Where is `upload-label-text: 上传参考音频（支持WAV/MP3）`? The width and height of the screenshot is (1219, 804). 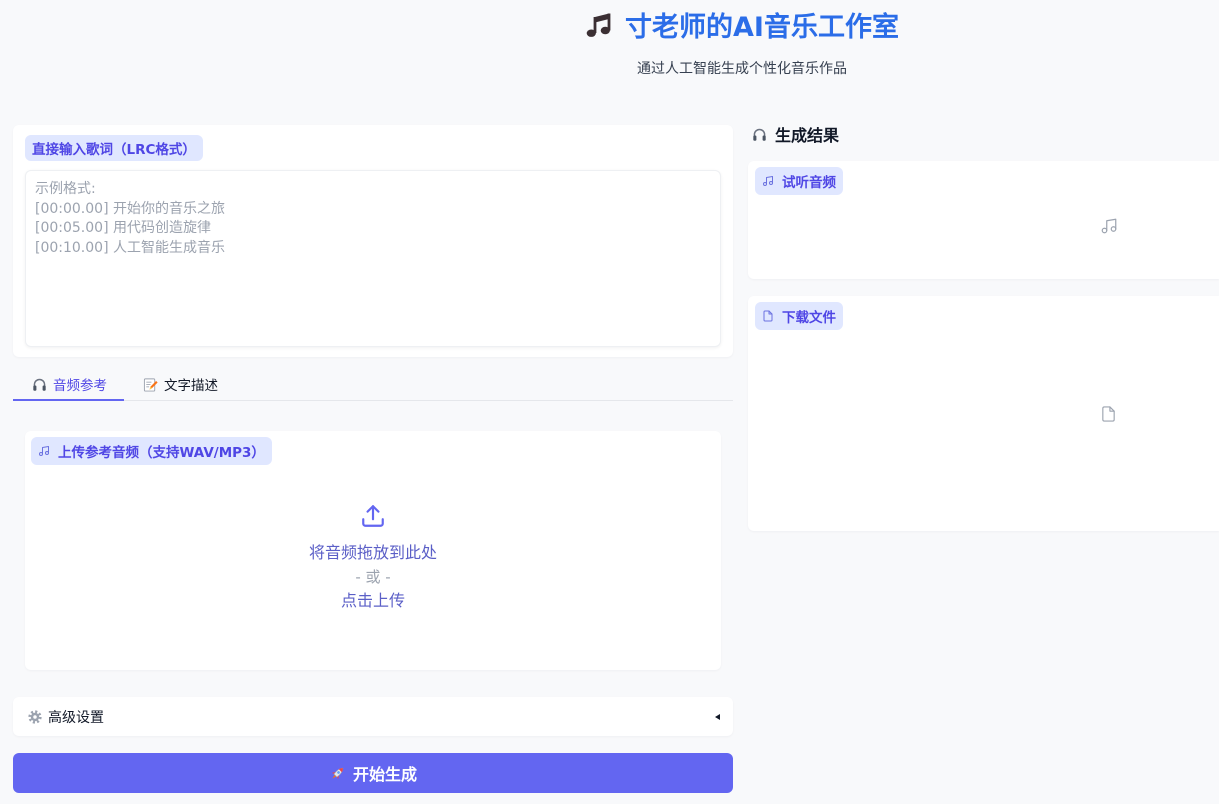 upload-label-text: 上传参考音频（支持WAV/MP3） is located at coordinates (161, 453).